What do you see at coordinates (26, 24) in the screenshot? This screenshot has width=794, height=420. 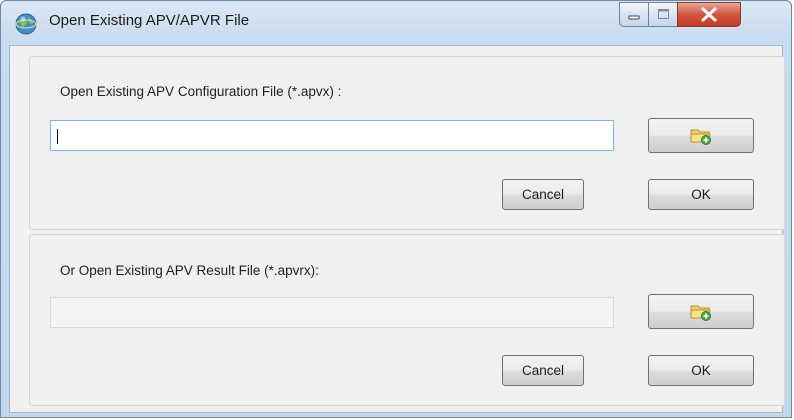 I see `globe-icon` at bounding box center [26, 24].